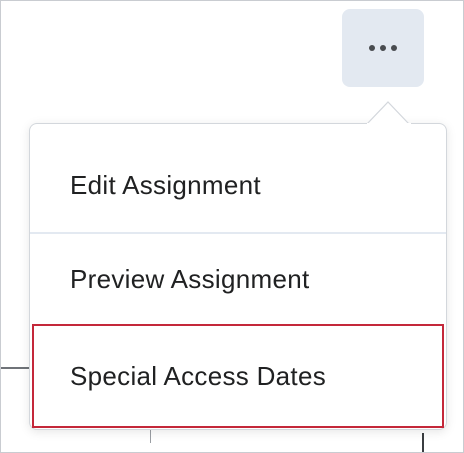  I want to click on menu-item-label: Special Access Dates, so click(198, 375).